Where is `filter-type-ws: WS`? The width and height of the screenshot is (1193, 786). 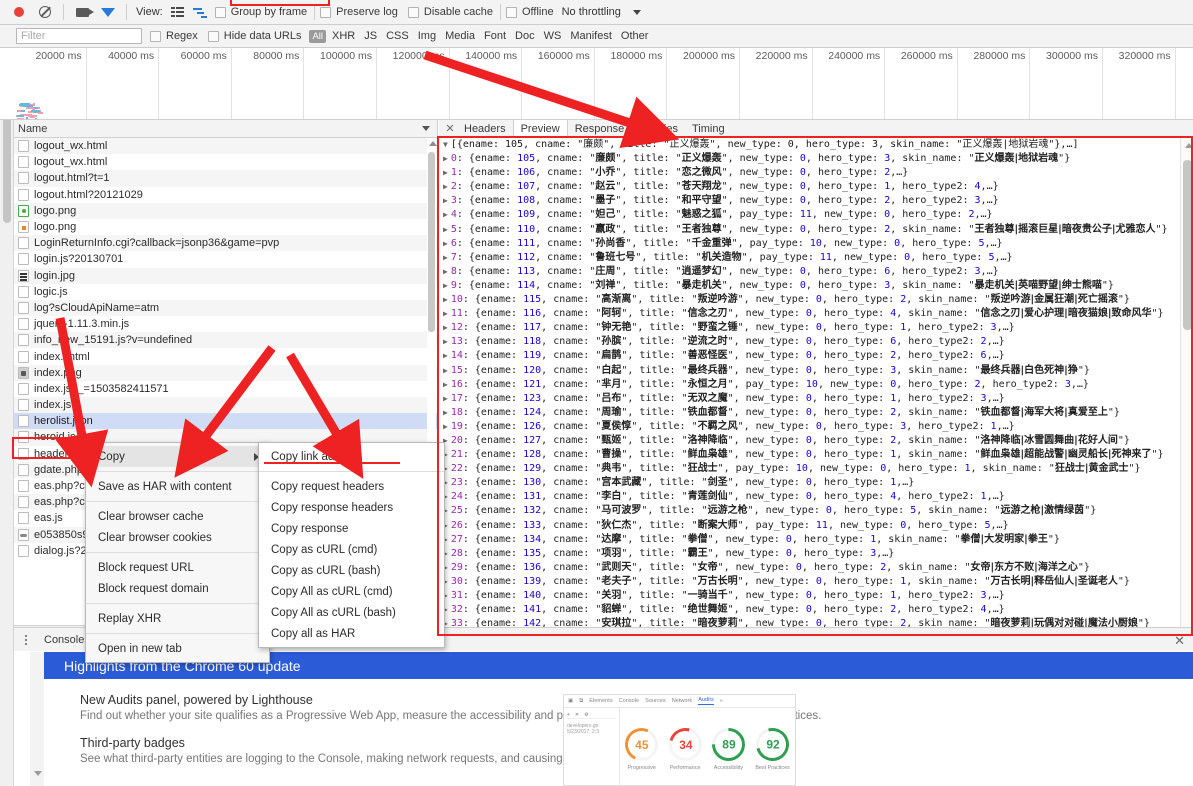 filter-type-ws: WS is located at coordinates (553, 36).